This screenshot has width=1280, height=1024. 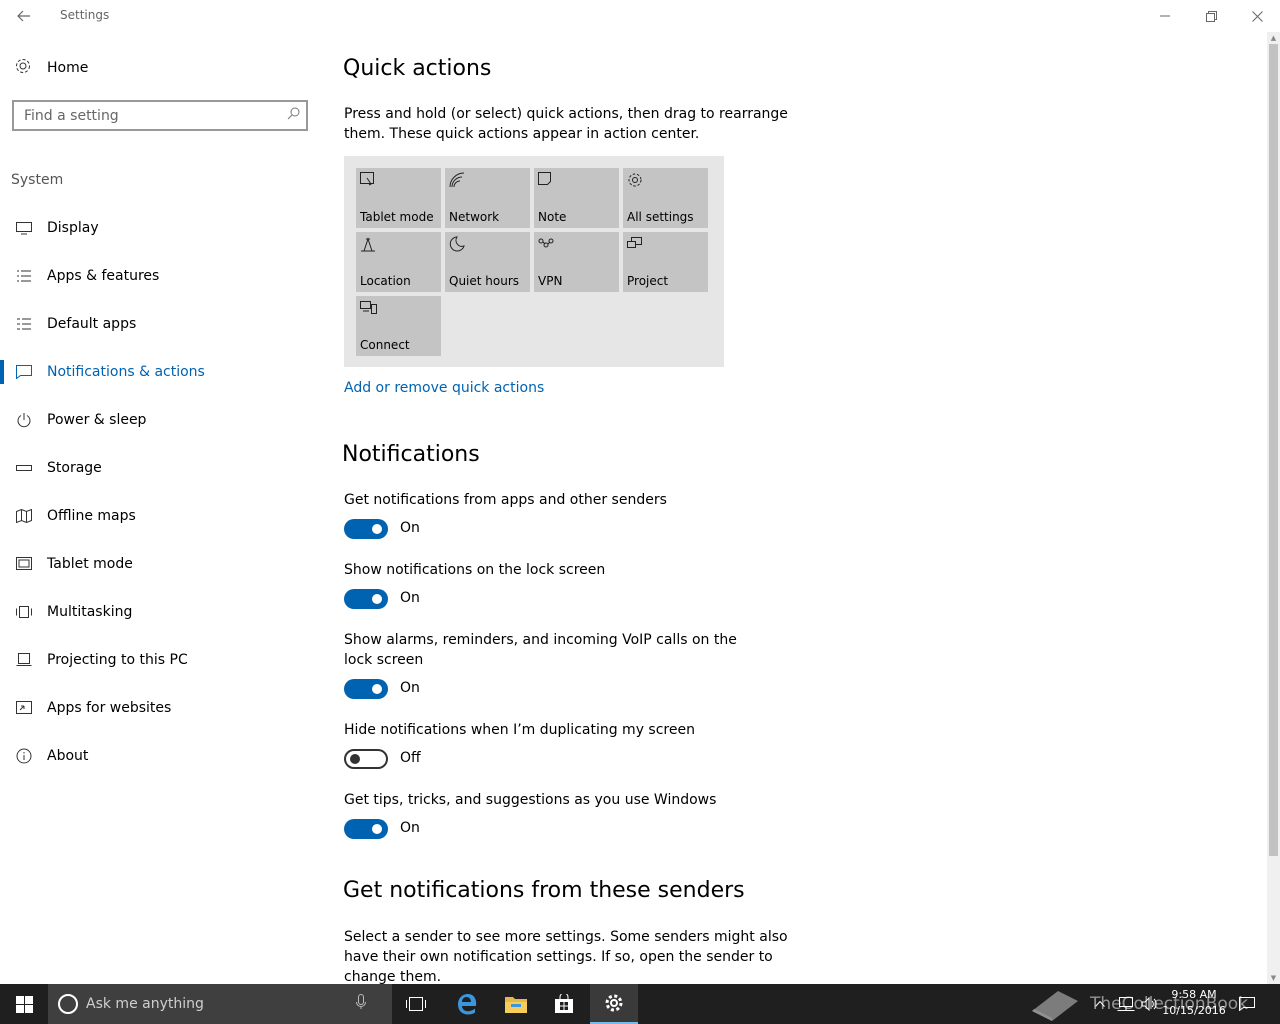 What do you see at coordinates (417, 68) in the screenshot?
I see `quick-actions-heading: Quick actions` at bounding box center [417, 68].